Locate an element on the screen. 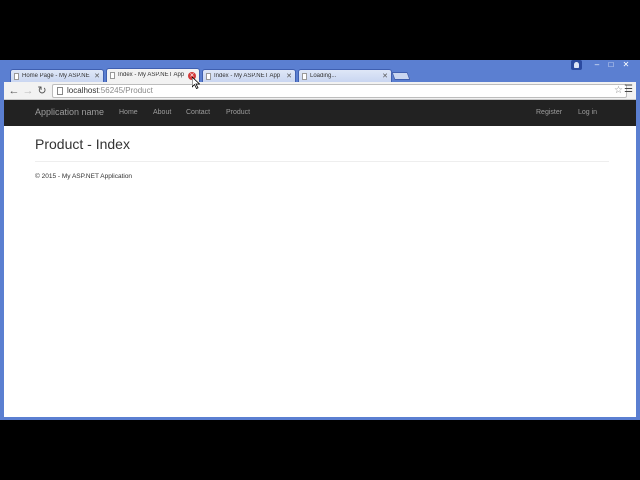 Image resolution: width=640 pixels, height=480 pixels. nav-link-about: About is located at coordinates (162, 112).